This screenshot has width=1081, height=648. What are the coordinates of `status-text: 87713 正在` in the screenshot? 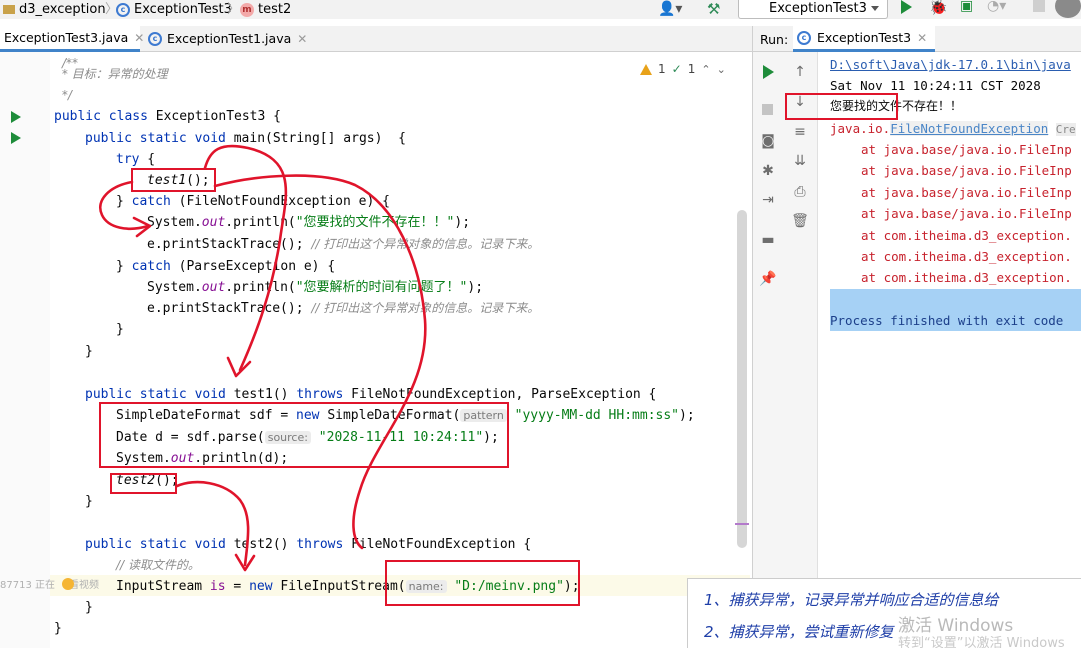 It's located at (27, 585).